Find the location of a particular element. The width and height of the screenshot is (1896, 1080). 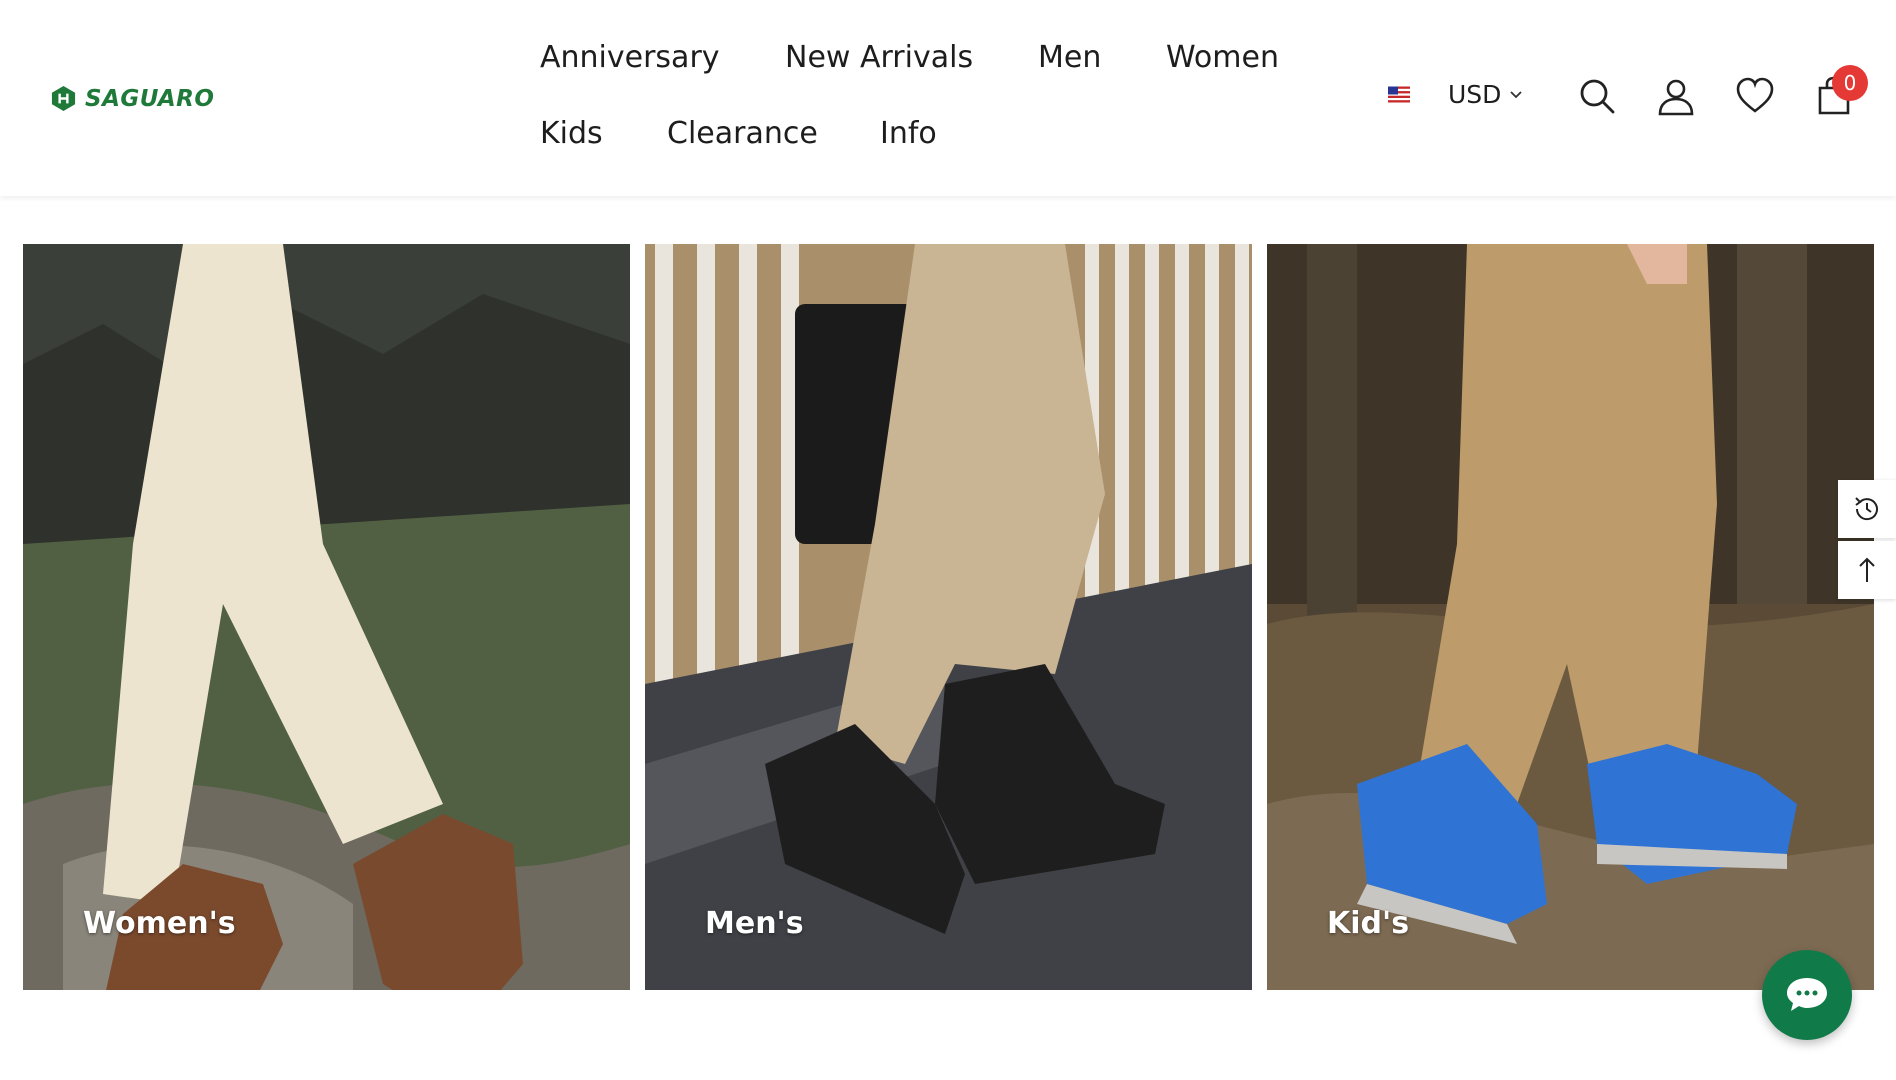

category-label-womens: Women's is located at coordinates (159, 923).